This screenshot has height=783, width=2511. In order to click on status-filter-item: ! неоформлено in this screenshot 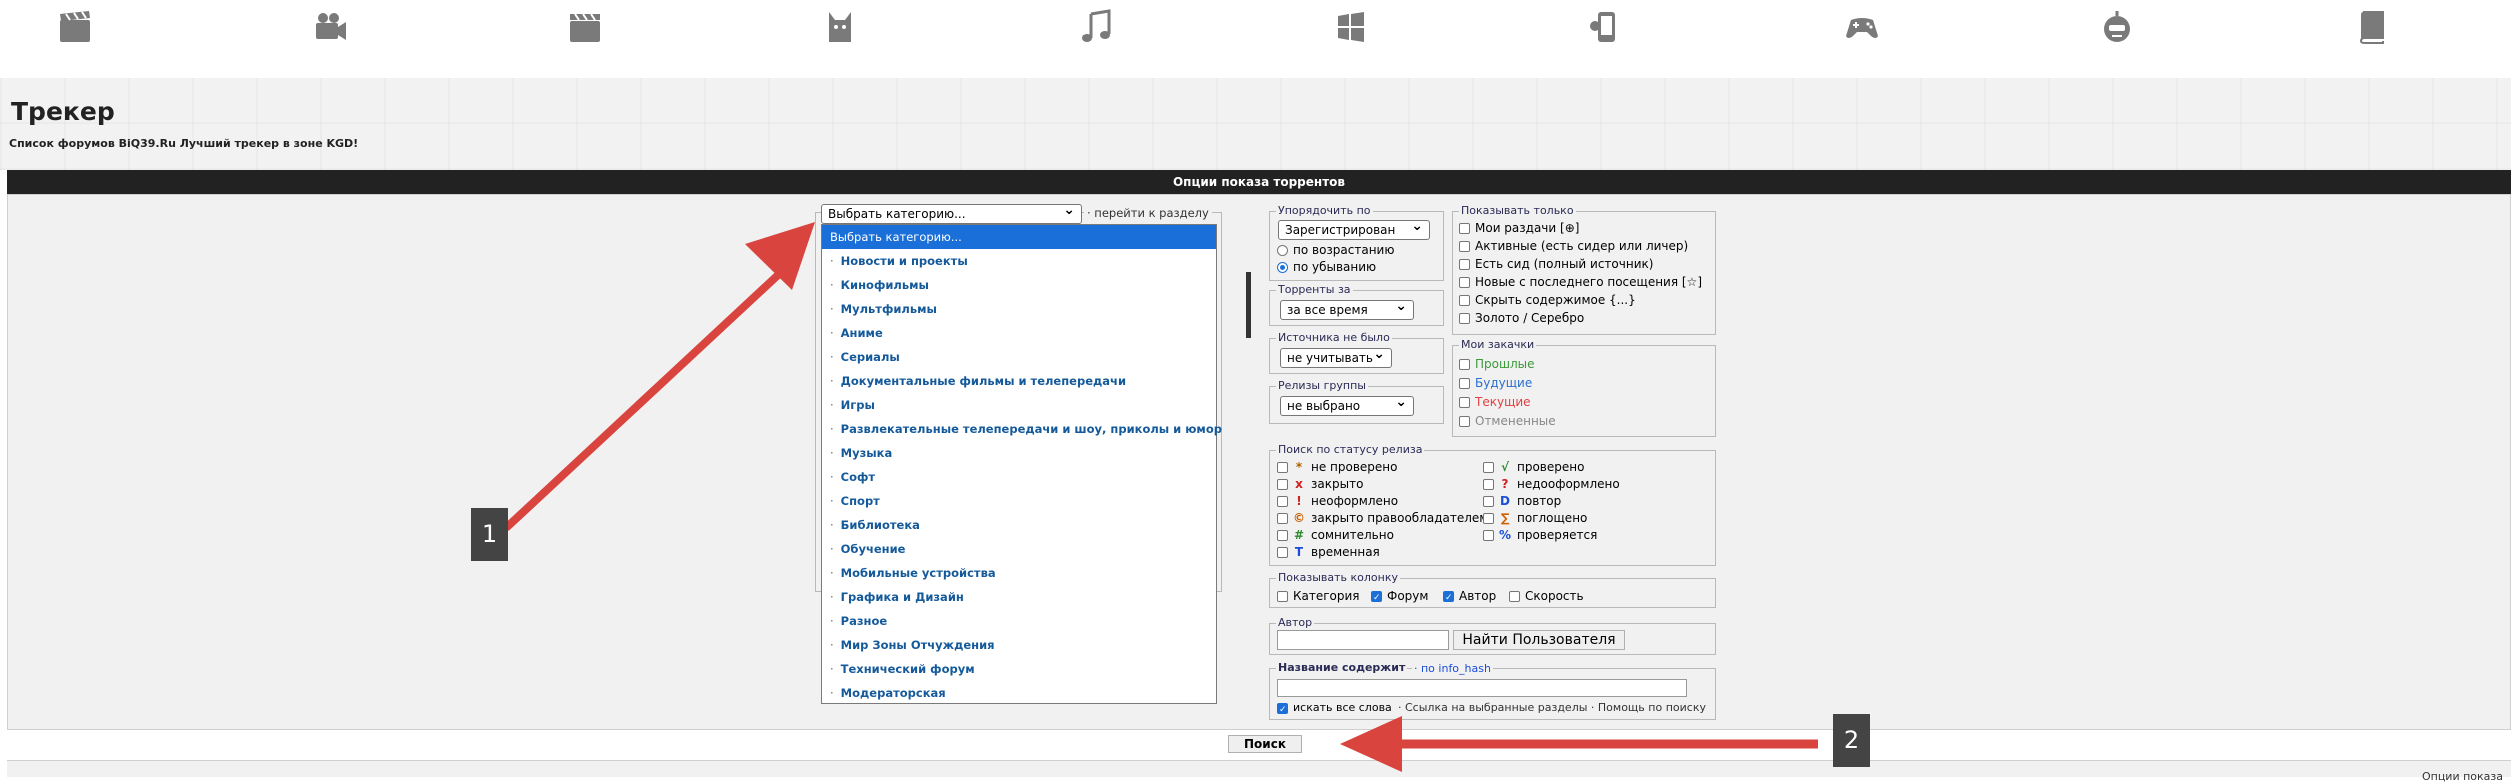, I will do `click(1337, 501)`.